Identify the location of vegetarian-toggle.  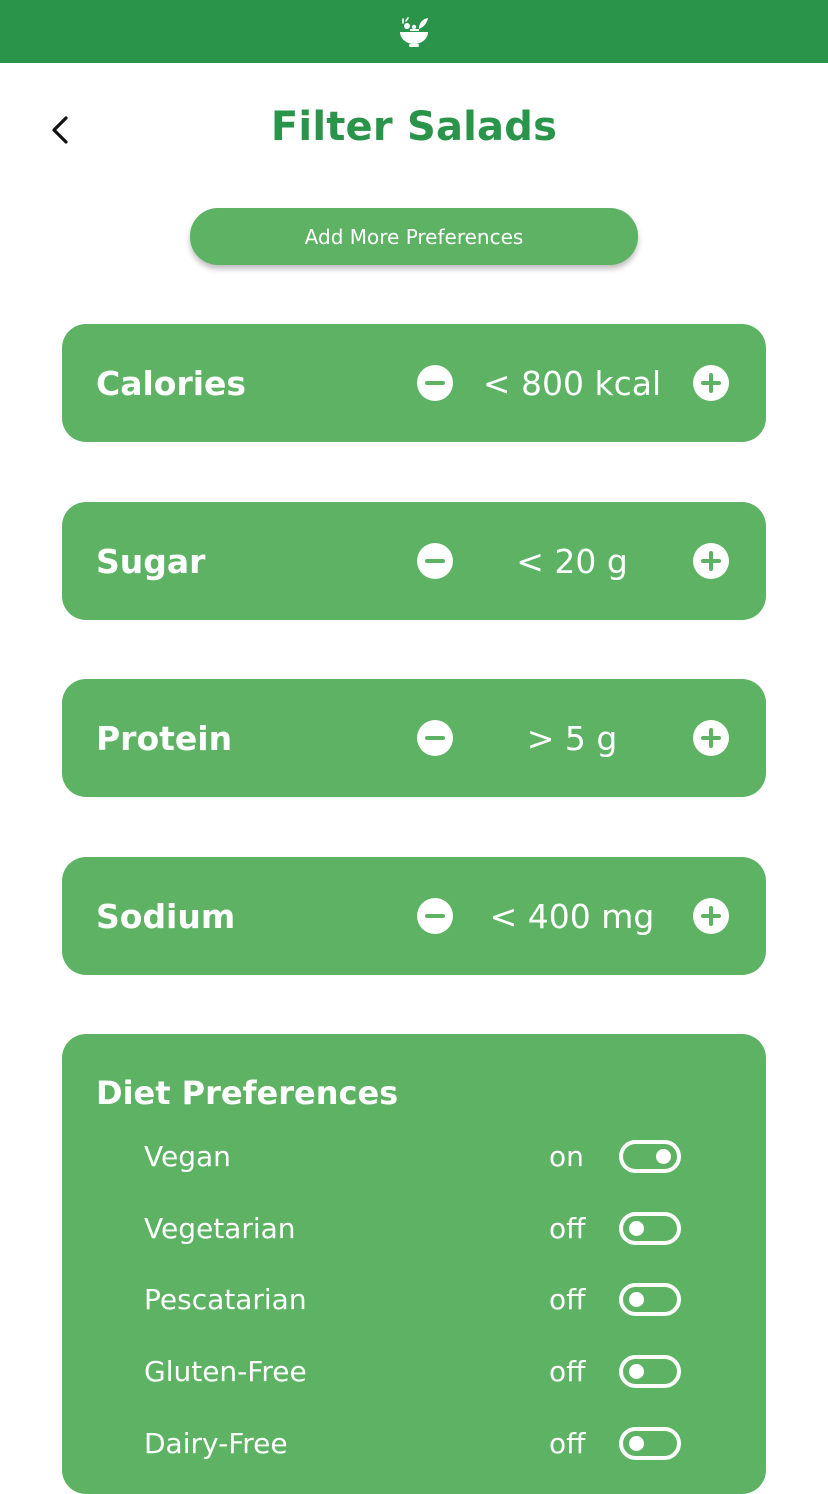
(650, 1228).